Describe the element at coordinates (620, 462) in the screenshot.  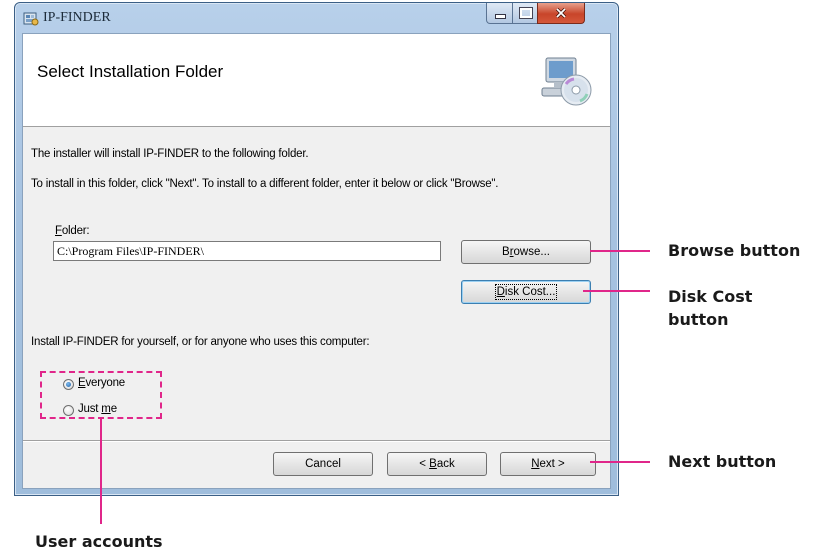
I see `next-callout-line` at that location.